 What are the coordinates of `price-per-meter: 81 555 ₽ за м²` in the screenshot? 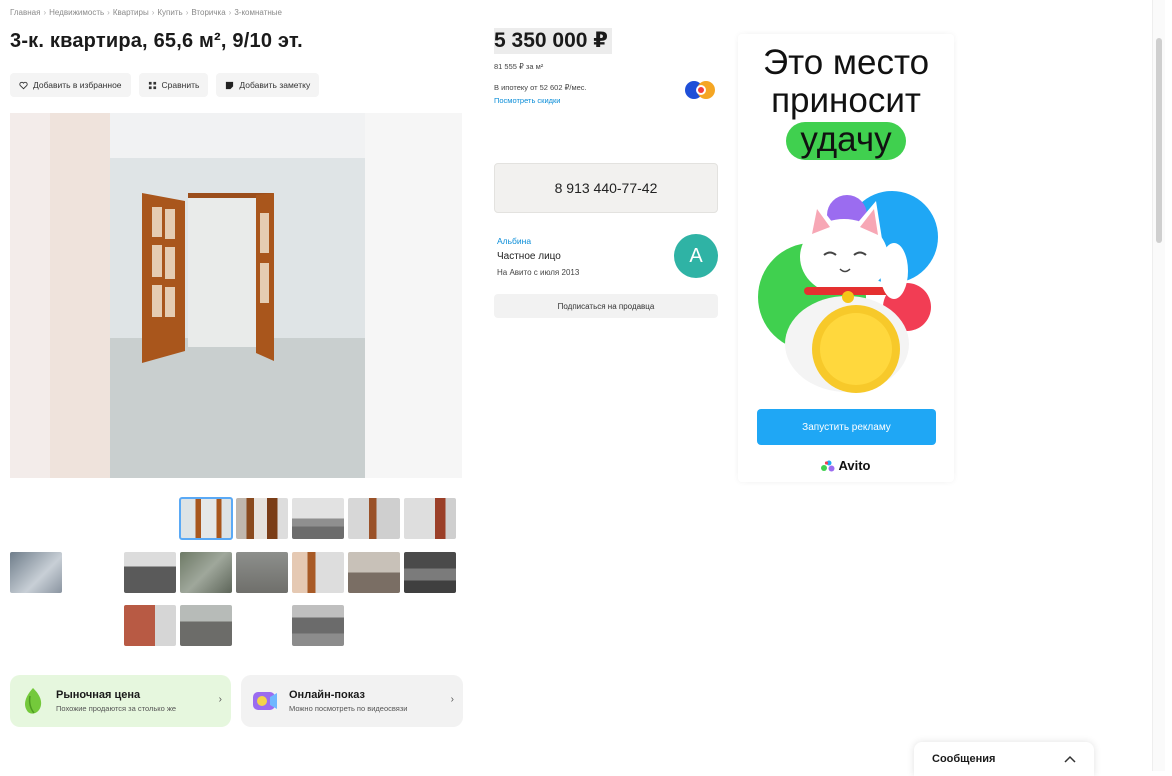 It's located at (519, 66).